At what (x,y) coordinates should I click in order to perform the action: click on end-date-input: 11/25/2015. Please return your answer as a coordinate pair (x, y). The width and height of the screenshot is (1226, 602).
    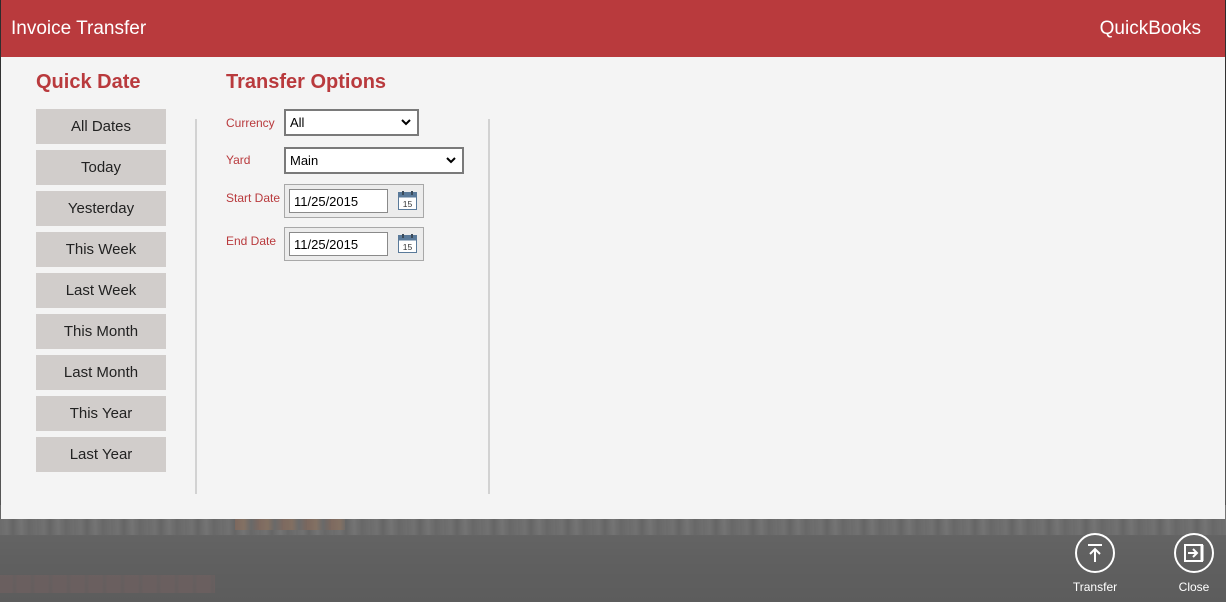
    Looking at the image, I should click on (338, 244).